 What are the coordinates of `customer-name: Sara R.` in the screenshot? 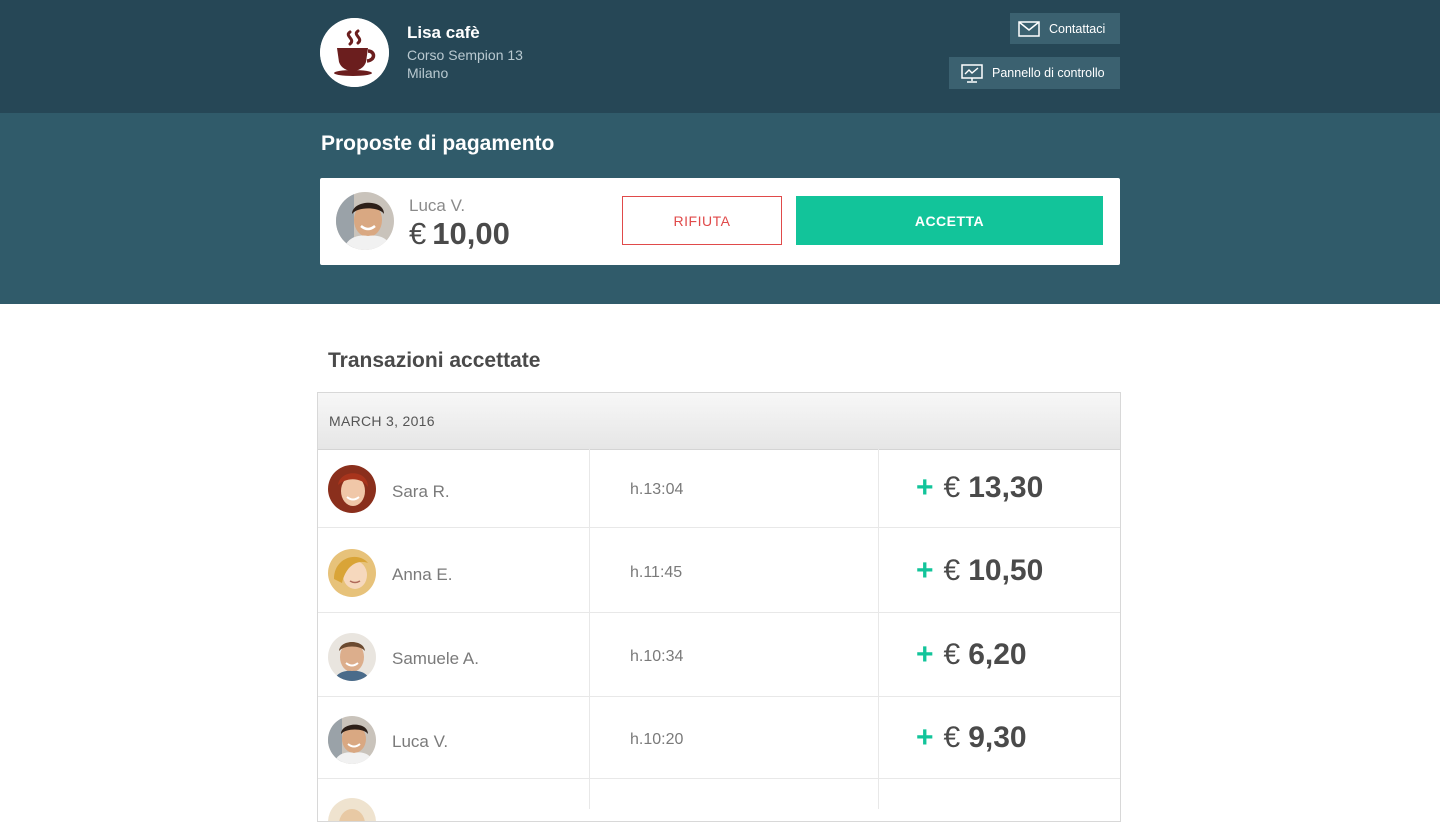 It's located at (421, 491).